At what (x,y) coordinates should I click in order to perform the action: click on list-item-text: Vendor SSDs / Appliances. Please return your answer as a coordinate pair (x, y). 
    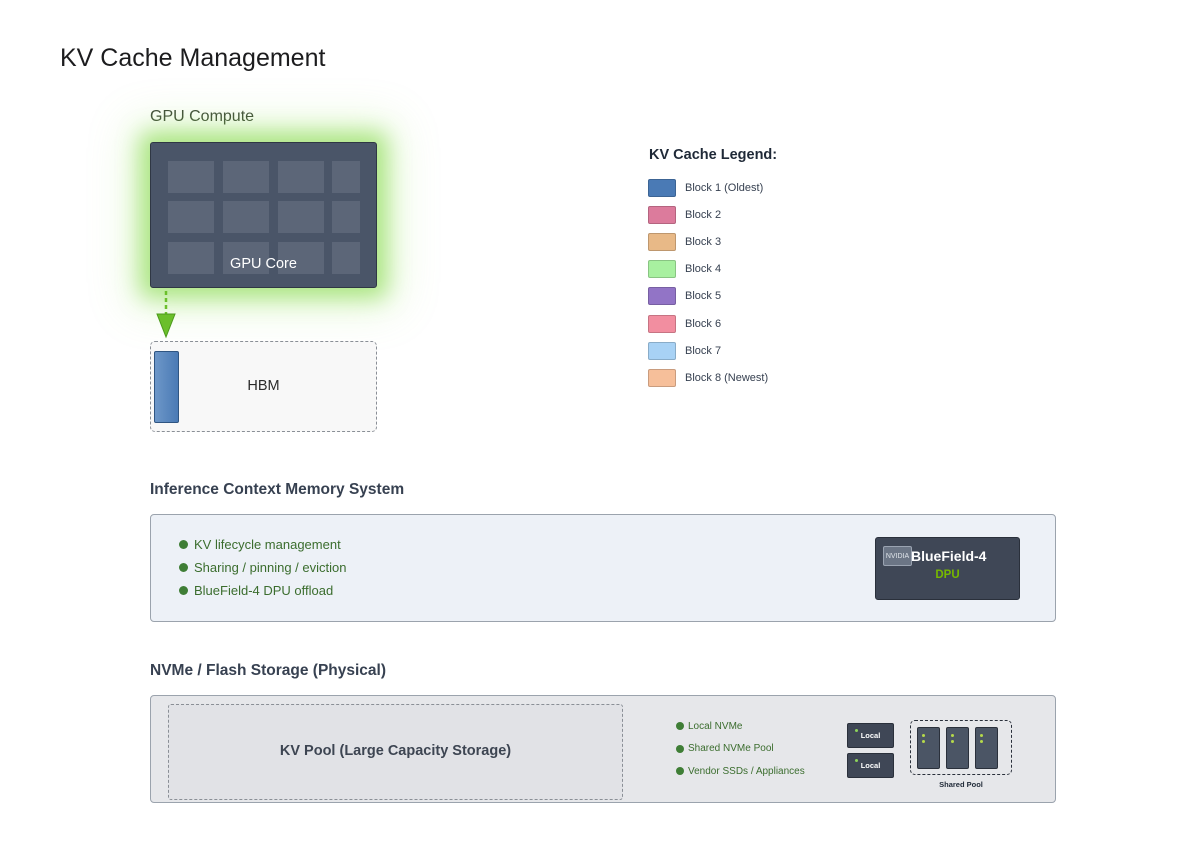
    Looking at the image, I should click on (746, 771).